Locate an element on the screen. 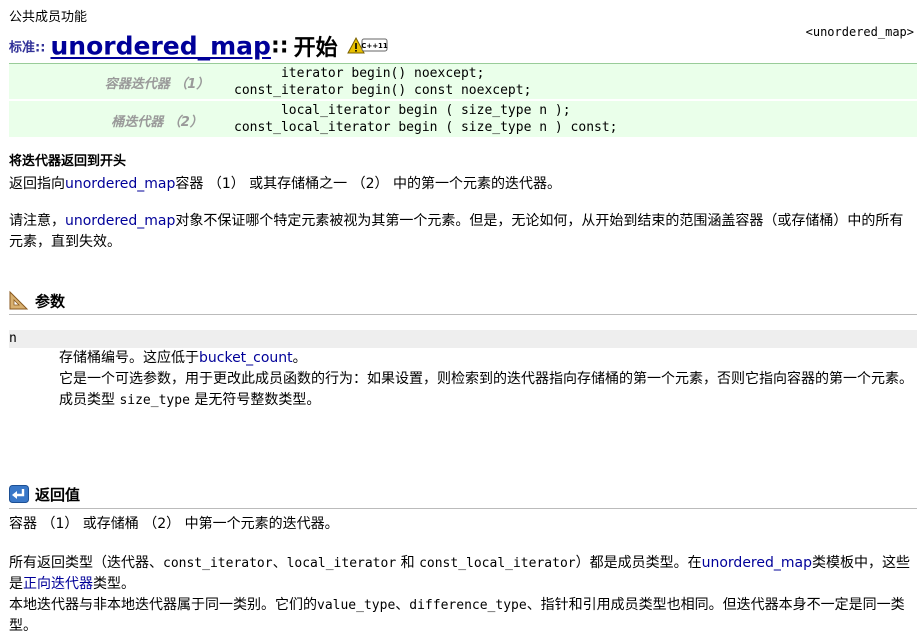  return-value-divider is located at coordinates (463, 508).